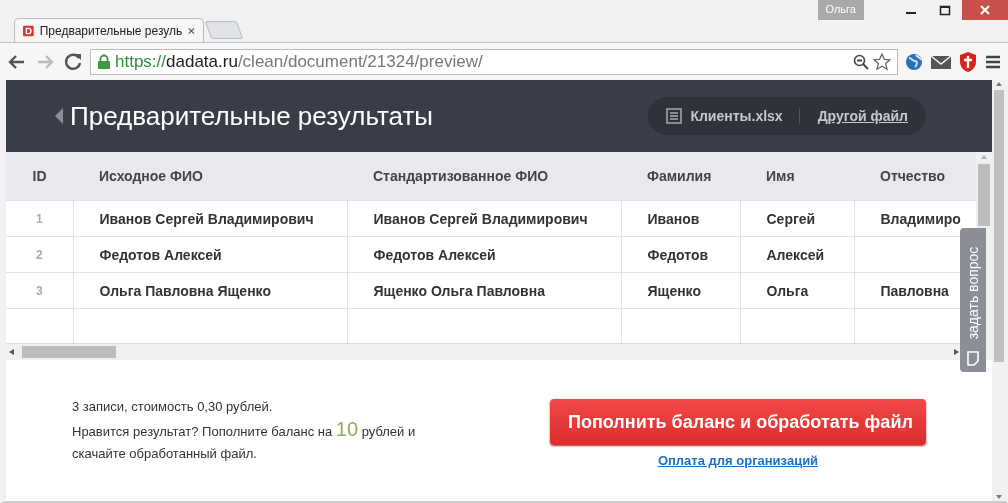  Describe the element at coordinates (736, 116) in the screenshot. I see `file-name: Клиенты.xlsx` at that location.